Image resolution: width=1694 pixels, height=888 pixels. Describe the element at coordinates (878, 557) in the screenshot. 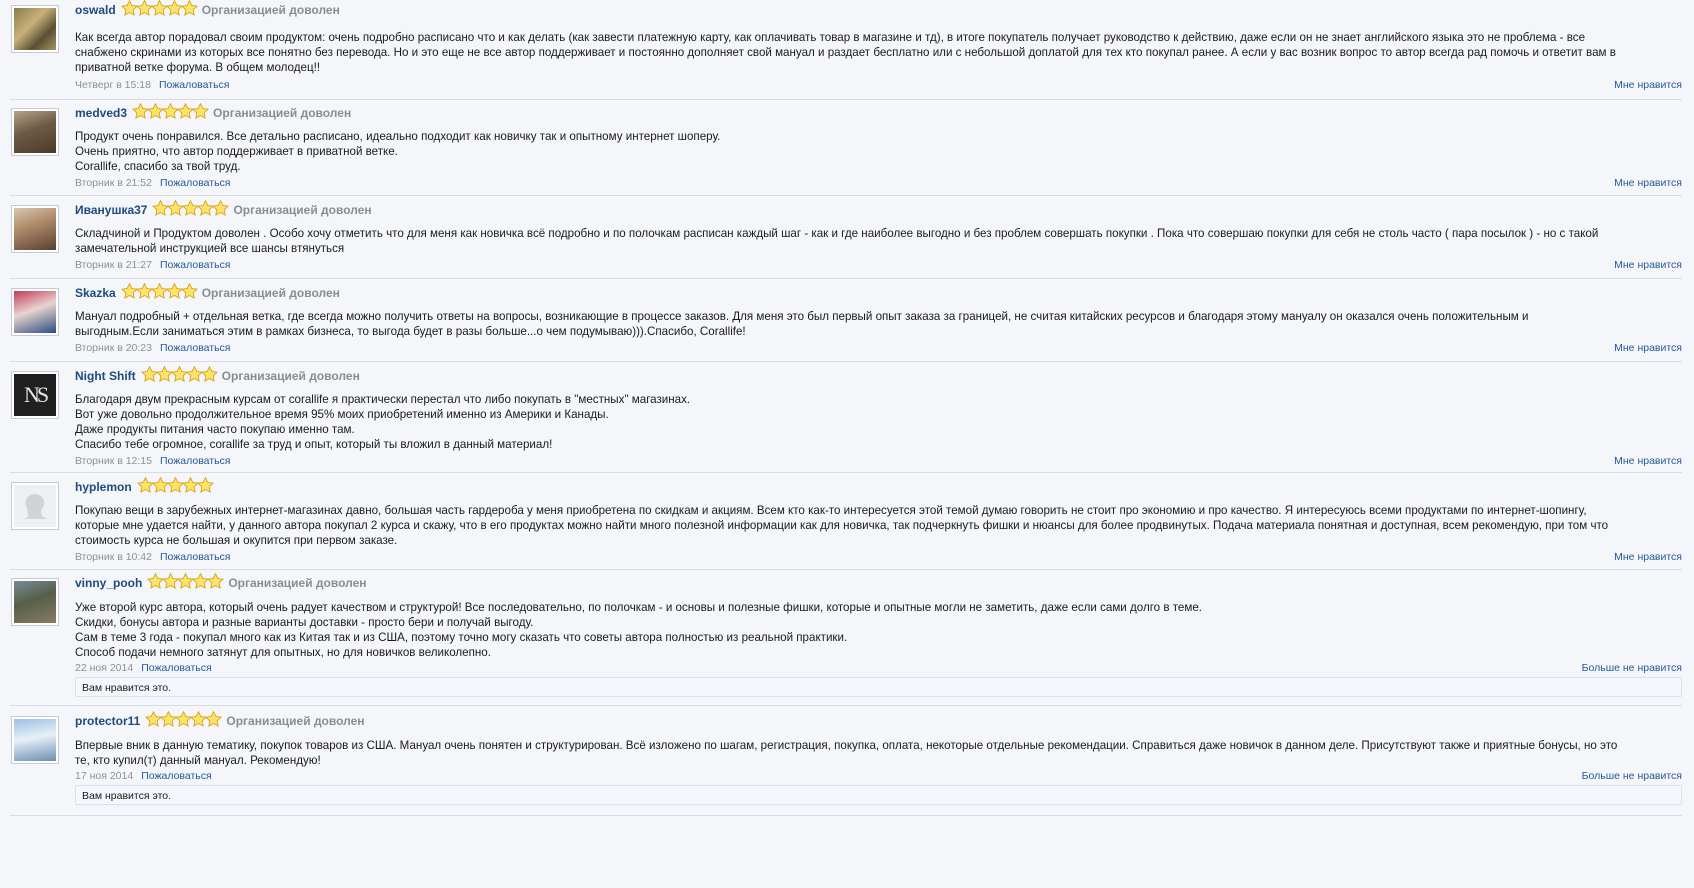

I see `review-meta: Вторник в 10:42 Пожаловаться Мне нравится` at that location.